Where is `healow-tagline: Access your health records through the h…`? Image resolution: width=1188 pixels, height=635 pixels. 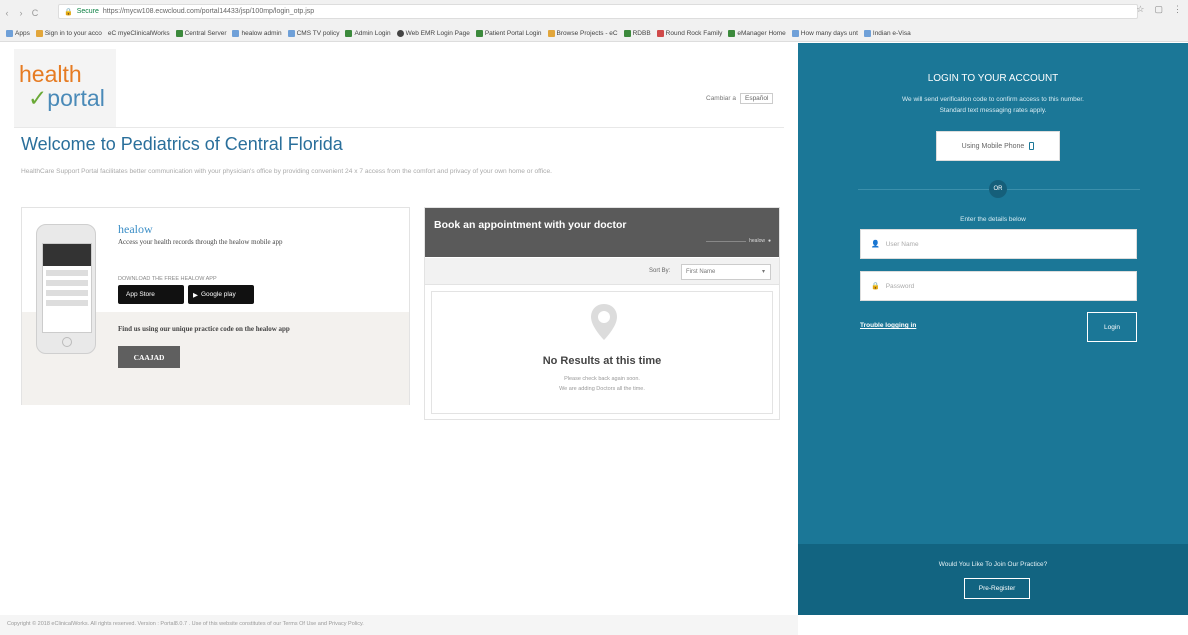
healow-tagline: Access your health records through the h… is located at coordinates (200, 242).